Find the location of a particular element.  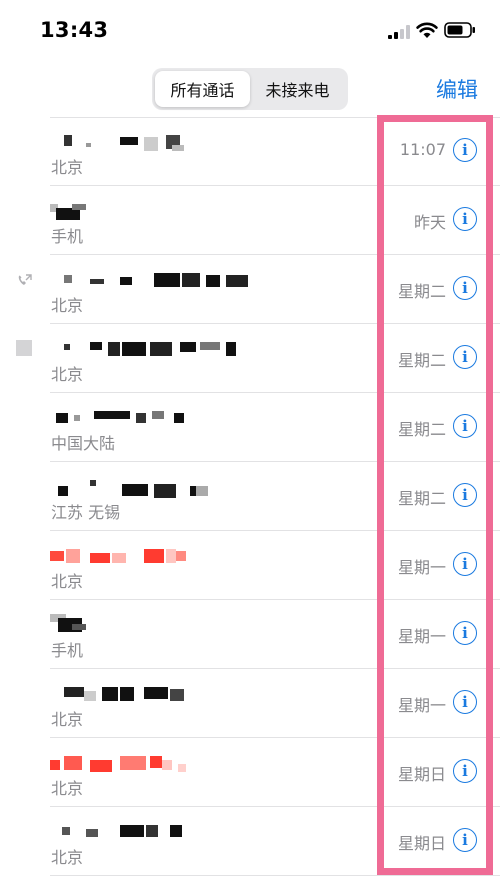

status-time: 13:43 is located at coordinates (74, 30).